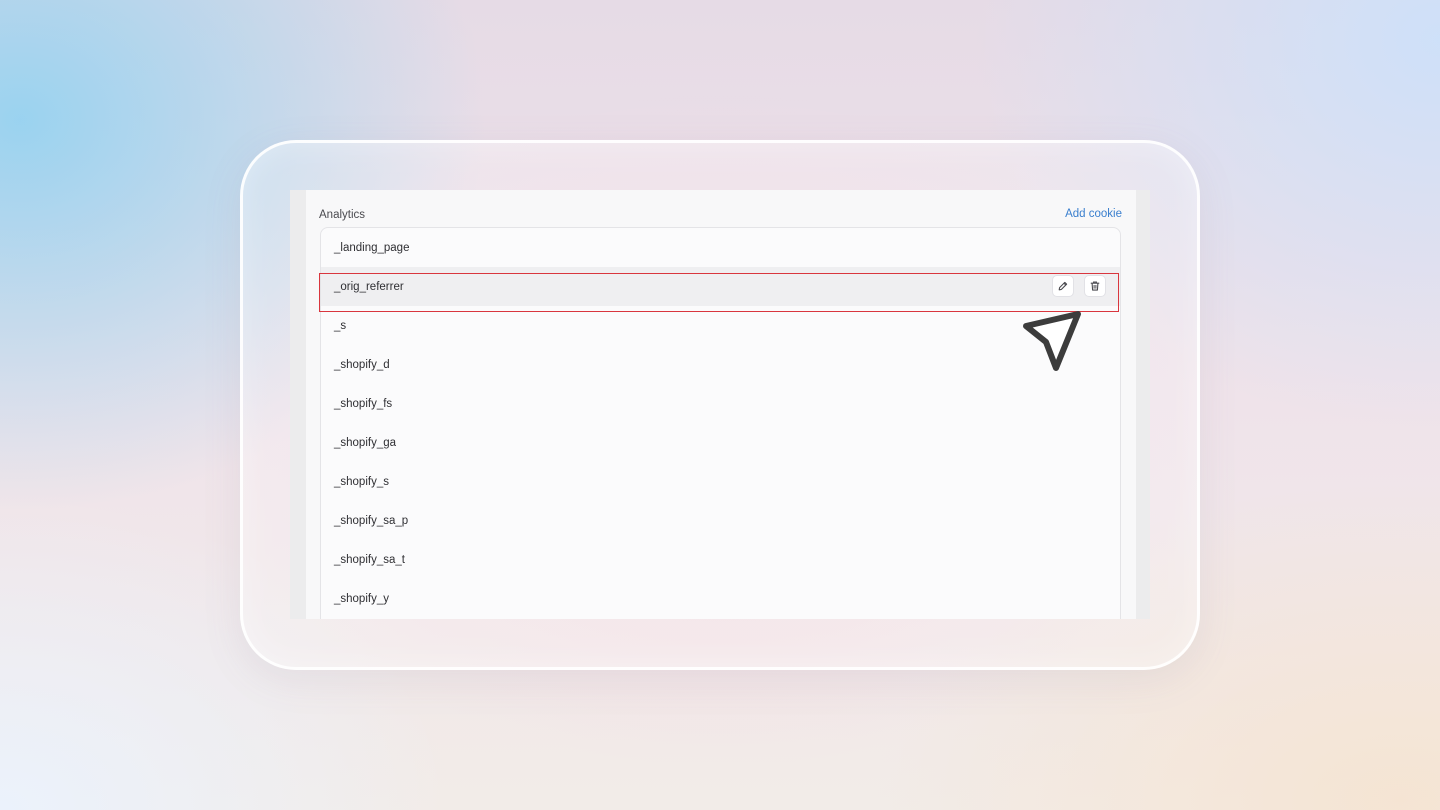 This screenshot has width=1440, height=810. I want to click on cookie-row: _shopify_ga, so click(720, 442).